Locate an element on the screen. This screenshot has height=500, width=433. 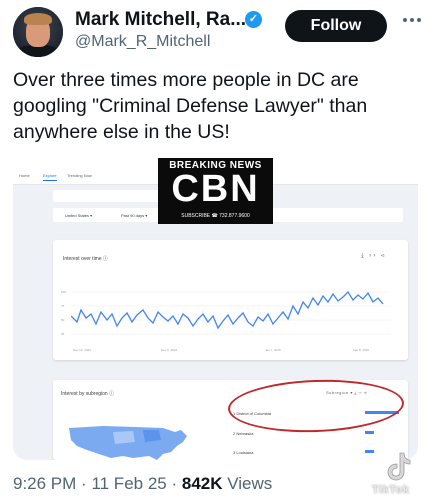
follow-button: Follow is located at coordinates (336, 26).